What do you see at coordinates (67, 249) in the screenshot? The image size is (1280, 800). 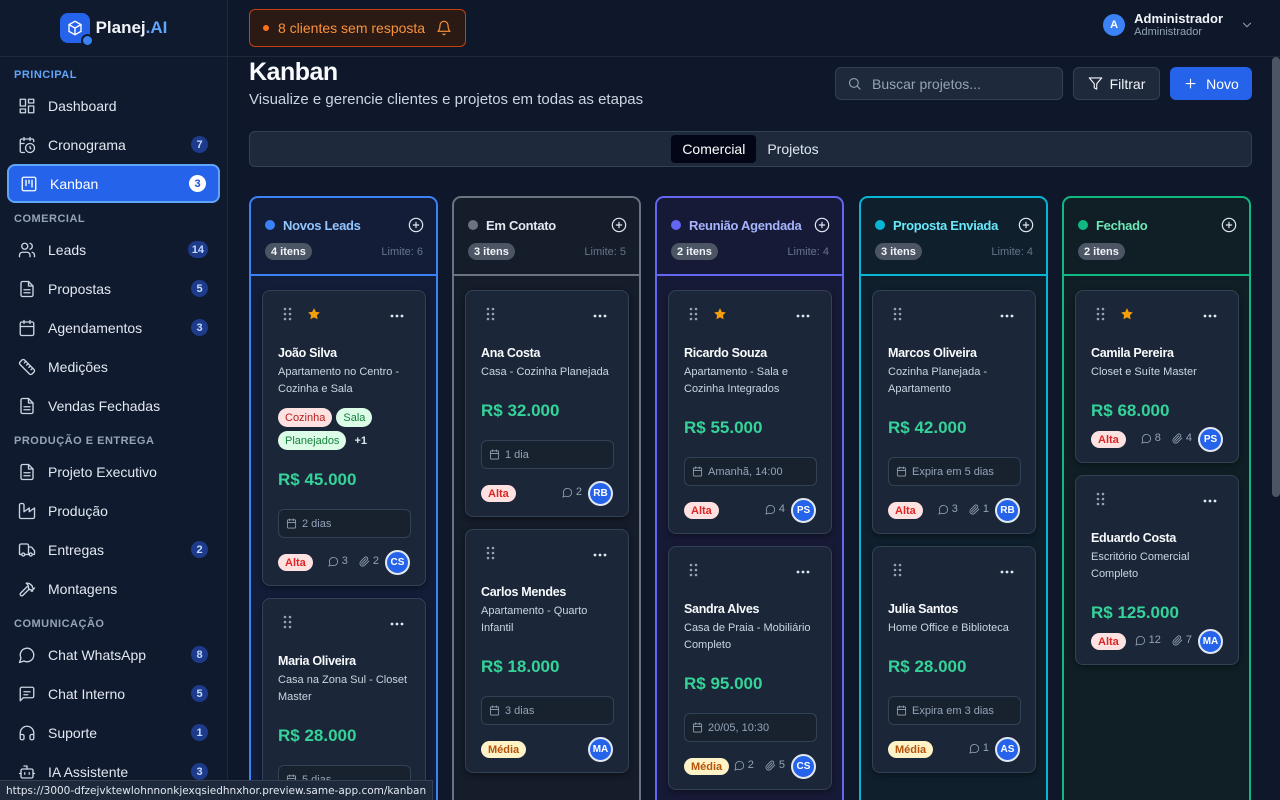 I see `sidebar-item-label: Leads` at bounding box center [67, 249].